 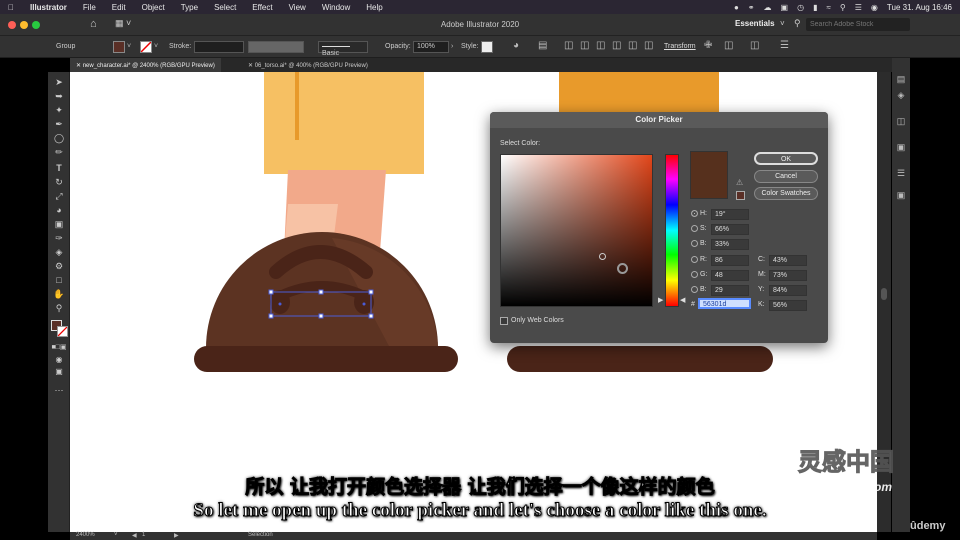 What do you see at coordinates (59, 294) in the screenshot?
I see `hand-tool-icon: ✋` at bounding box center [59, 294].